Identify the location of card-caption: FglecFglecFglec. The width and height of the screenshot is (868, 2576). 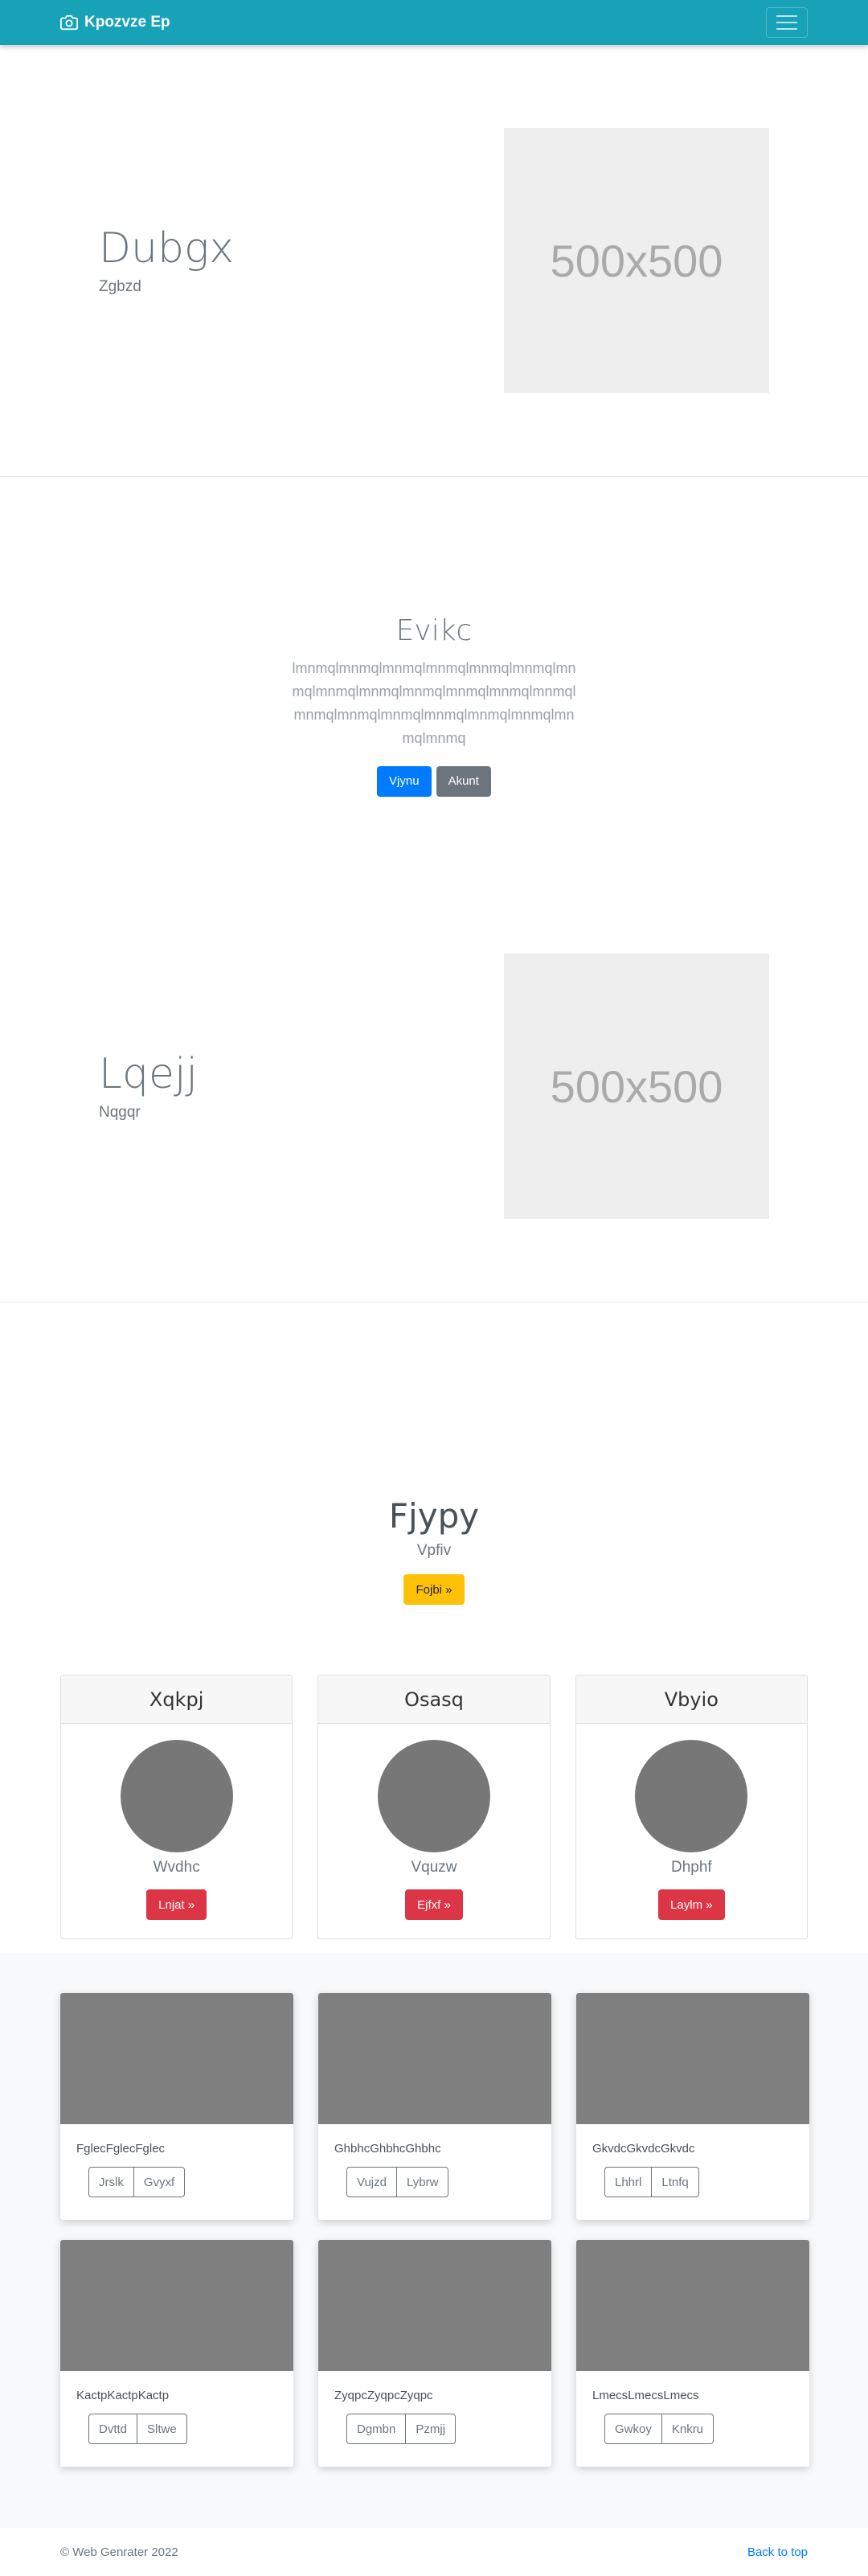
(121, 2149).